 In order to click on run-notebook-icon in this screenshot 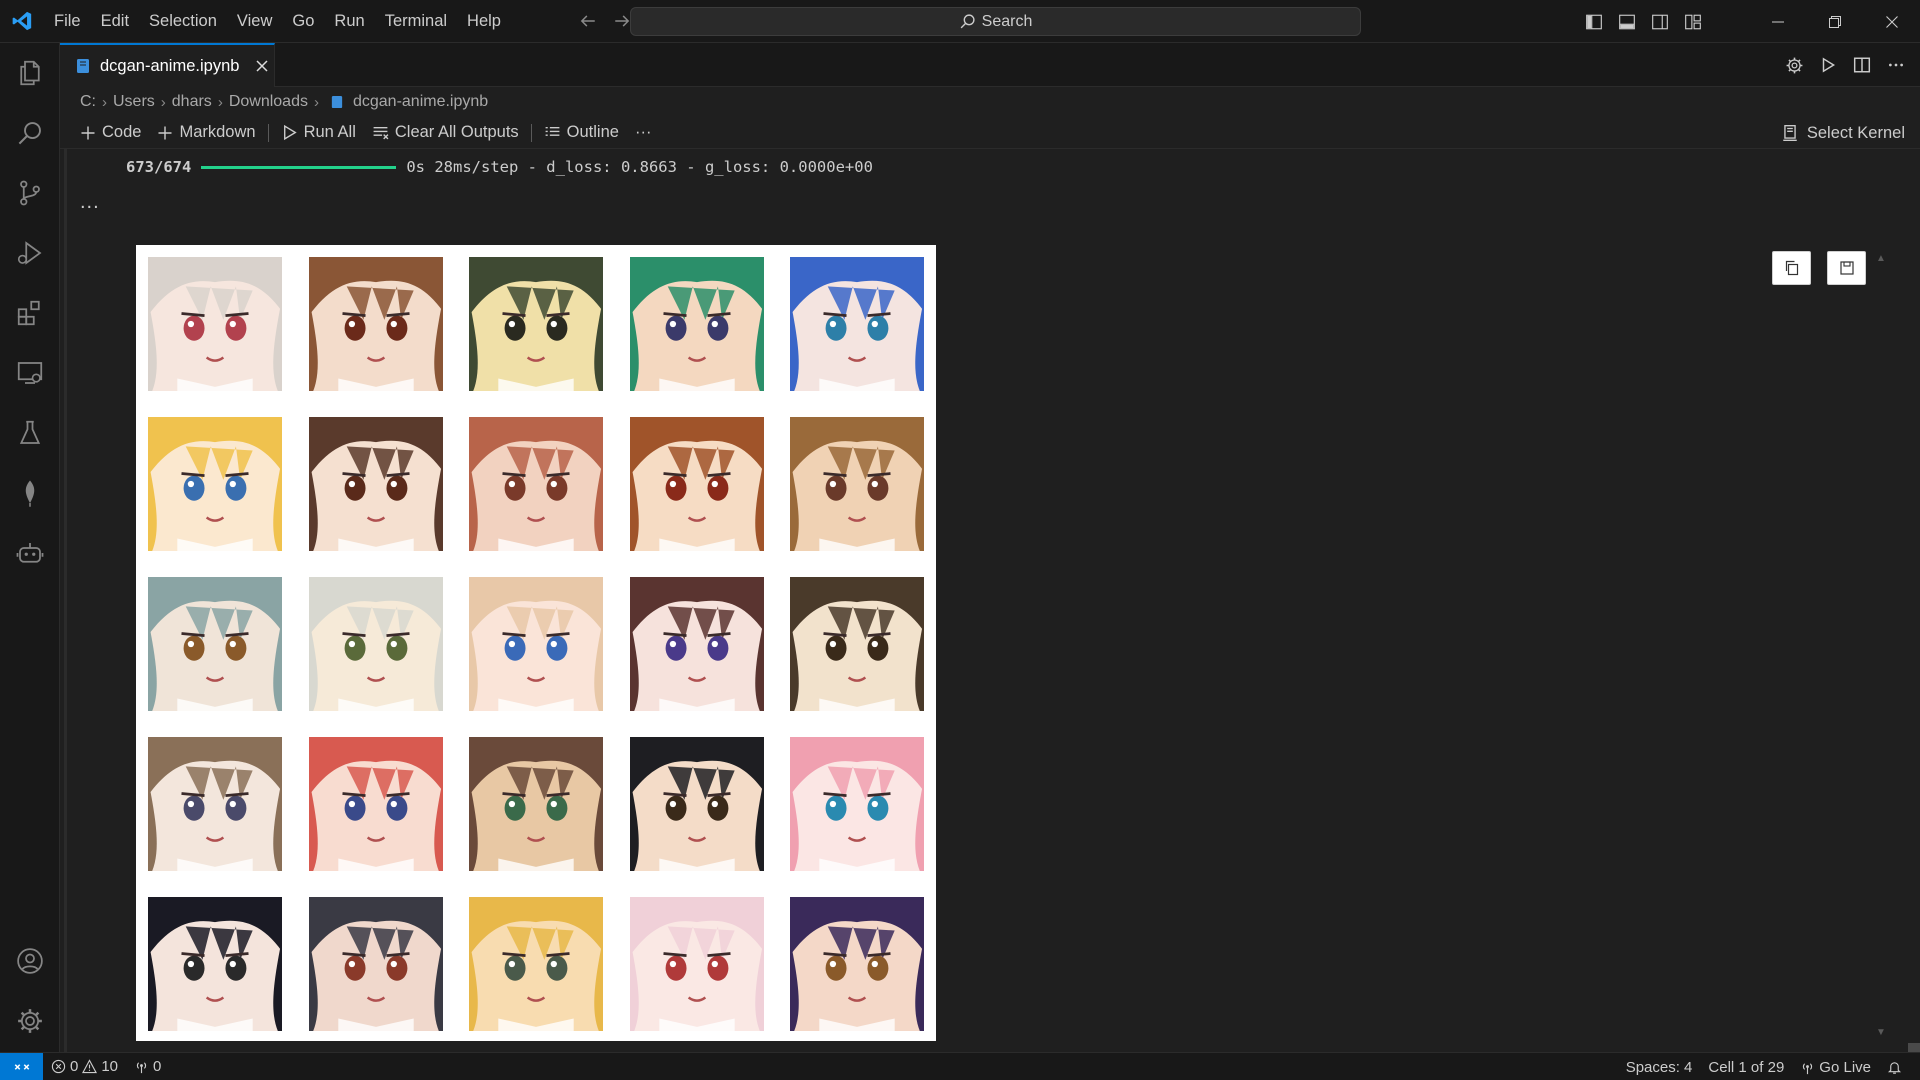, I will do `click(1828, 65)`.